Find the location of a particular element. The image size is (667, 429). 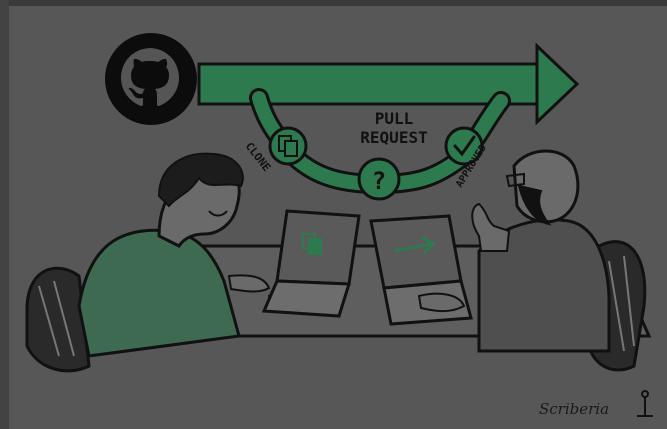

scriberia-signature: Scriberia is located at coordinates (596, 404).